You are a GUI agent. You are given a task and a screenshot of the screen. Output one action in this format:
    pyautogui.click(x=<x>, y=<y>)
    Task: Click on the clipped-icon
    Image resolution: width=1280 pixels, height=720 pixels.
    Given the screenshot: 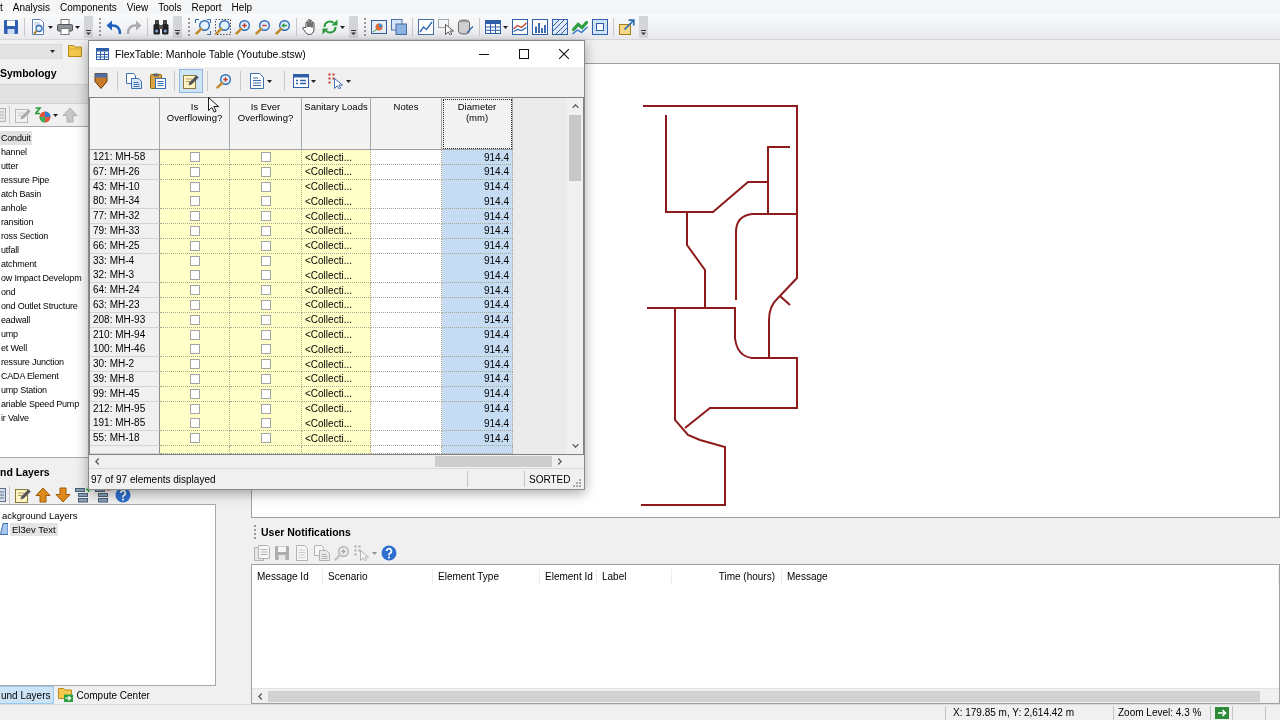 What is the action you would take?
    pyautogui.click(x=3, y=495)
    